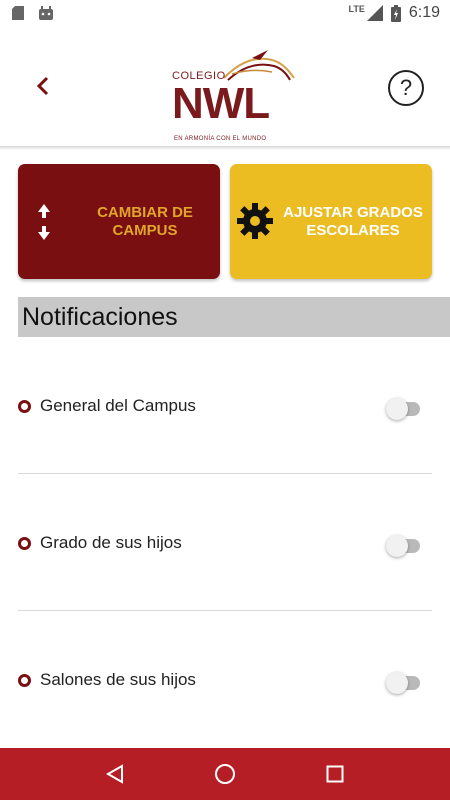 The width and height of the screenshot is (450, 800). I want to click on nav-home-button, so click(225, 774).